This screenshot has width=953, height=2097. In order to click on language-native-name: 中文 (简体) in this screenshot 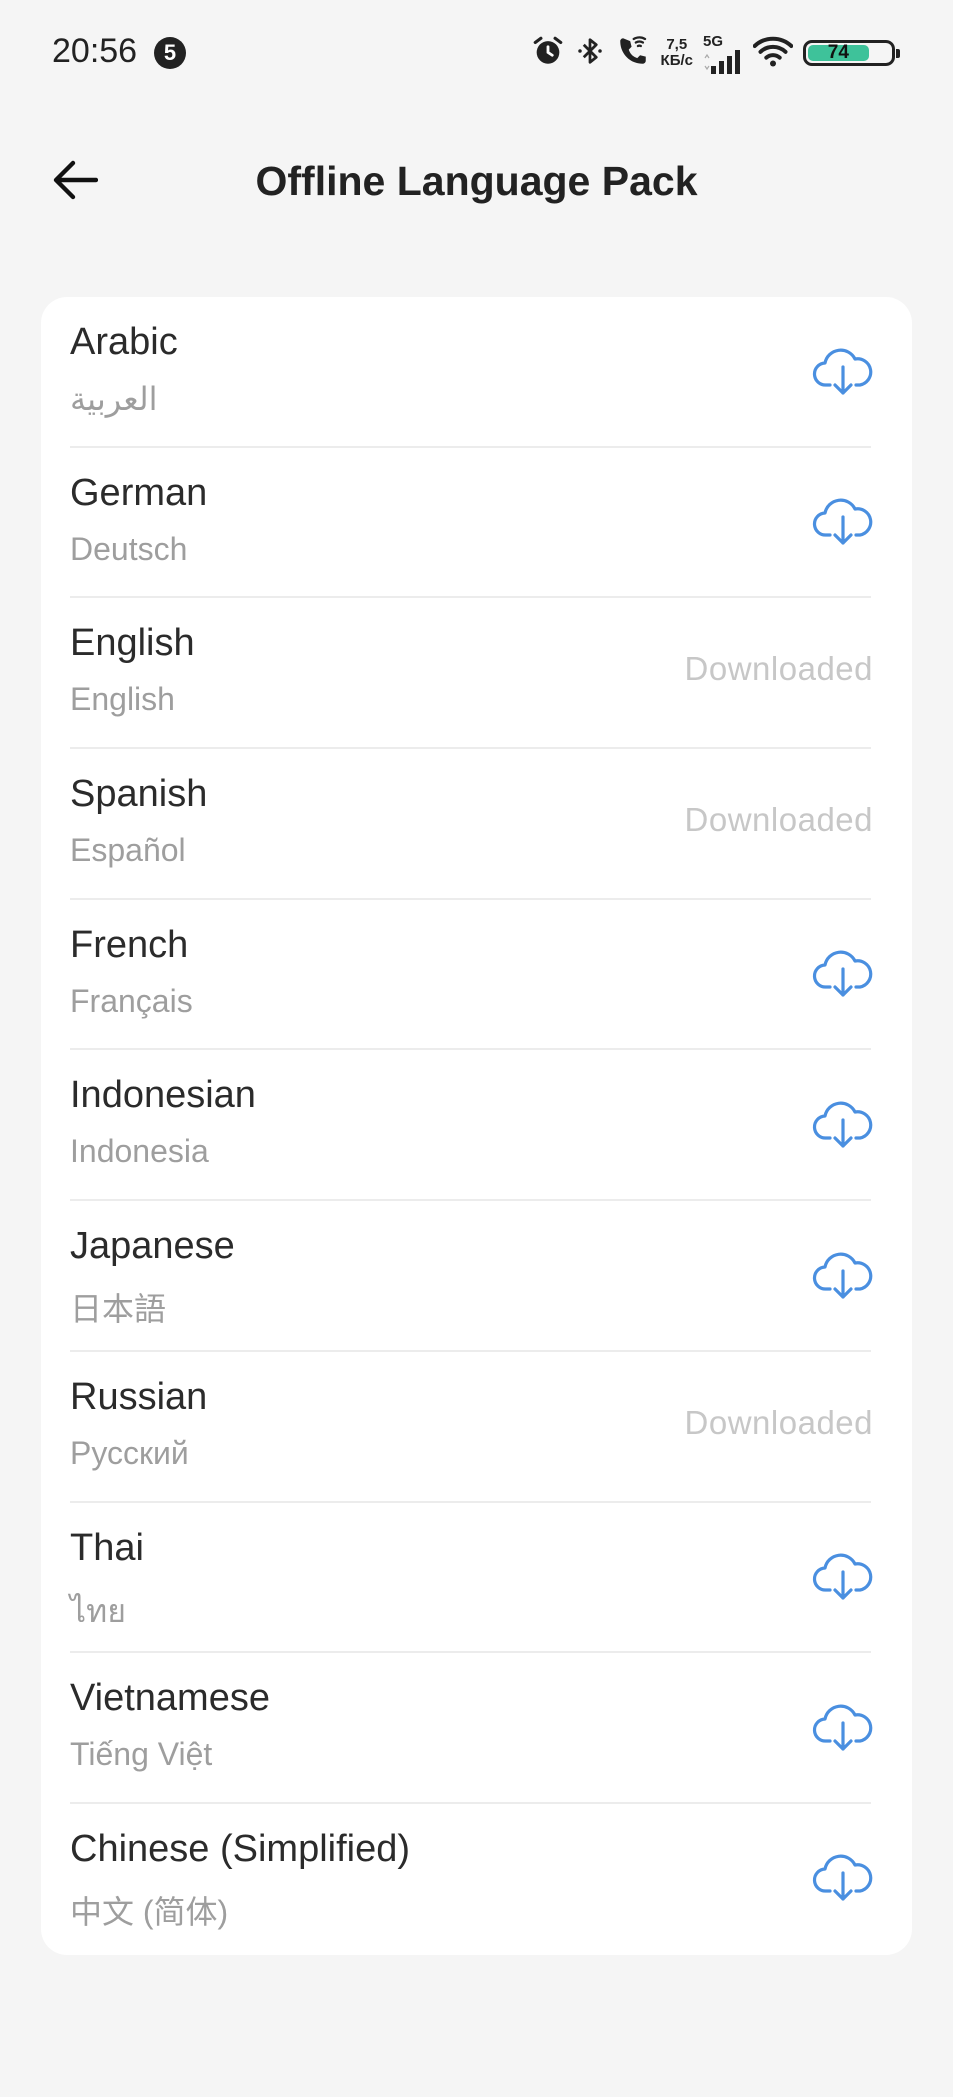, I will do `click(149, 1911)`.